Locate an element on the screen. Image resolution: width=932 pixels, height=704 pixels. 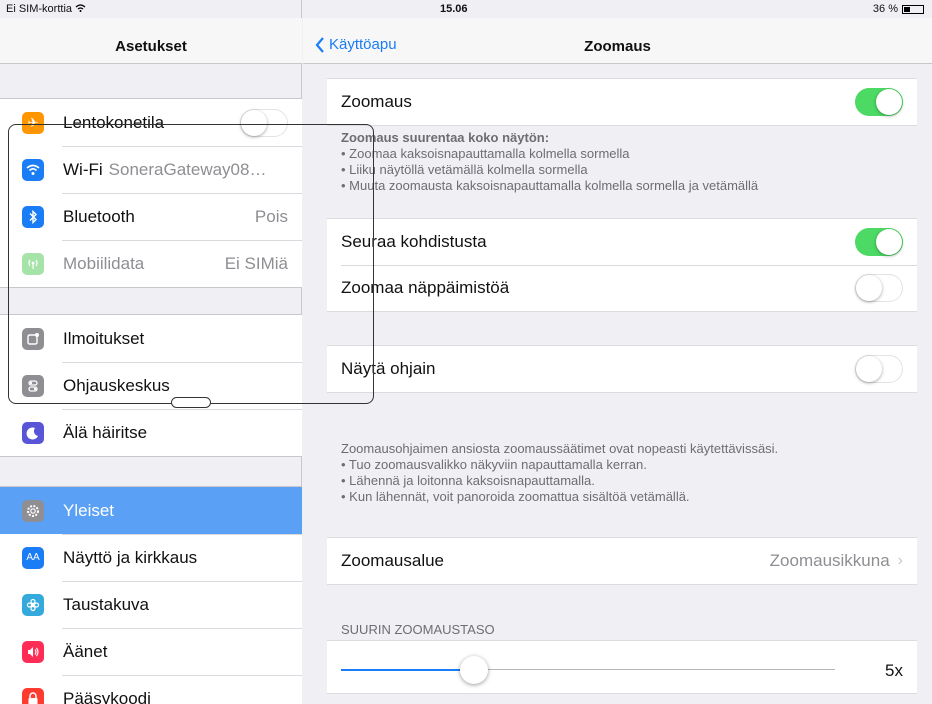
slider-track-filled is located at coordinates (408, 670).